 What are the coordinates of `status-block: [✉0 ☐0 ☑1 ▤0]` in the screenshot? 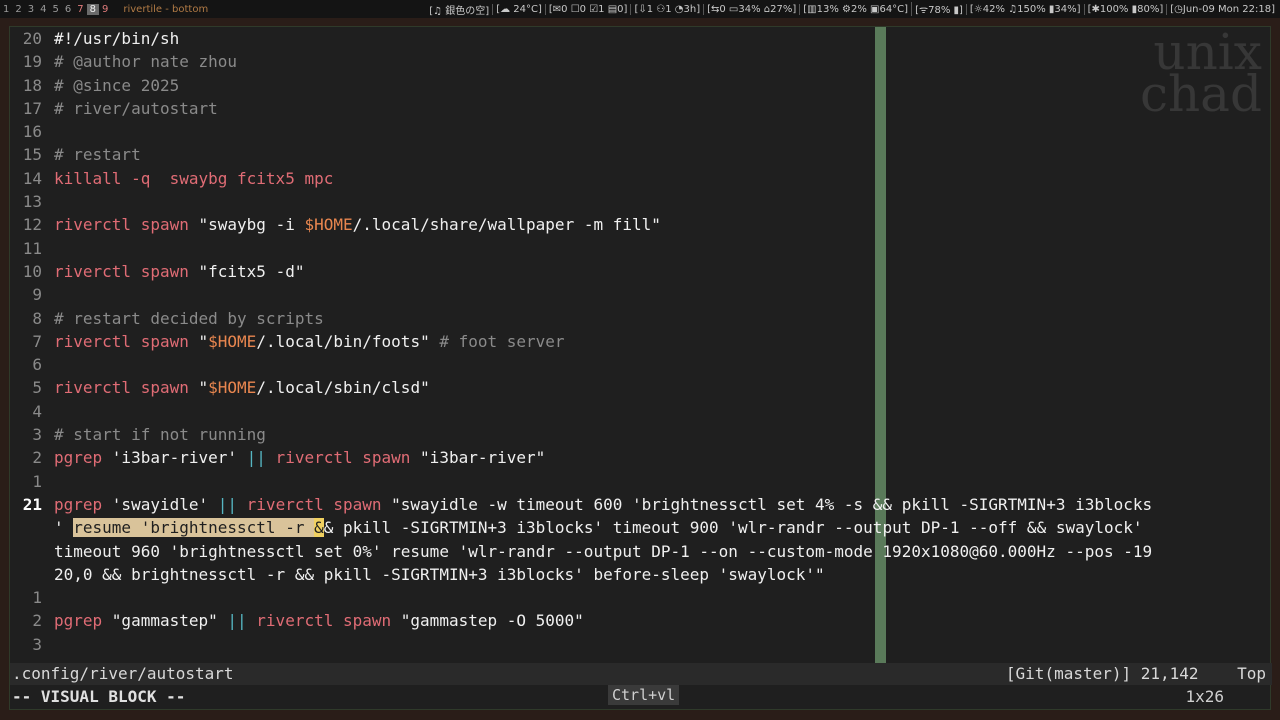 It's located at (587, 9).